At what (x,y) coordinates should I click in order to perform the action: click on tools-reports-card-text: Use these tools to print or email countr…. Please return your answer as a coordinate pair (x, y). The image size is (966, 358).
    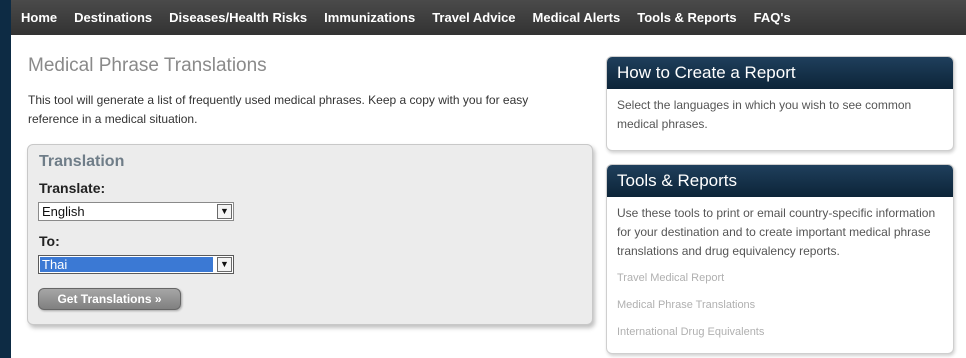
    Looking at the image, I should click on (776, 232).